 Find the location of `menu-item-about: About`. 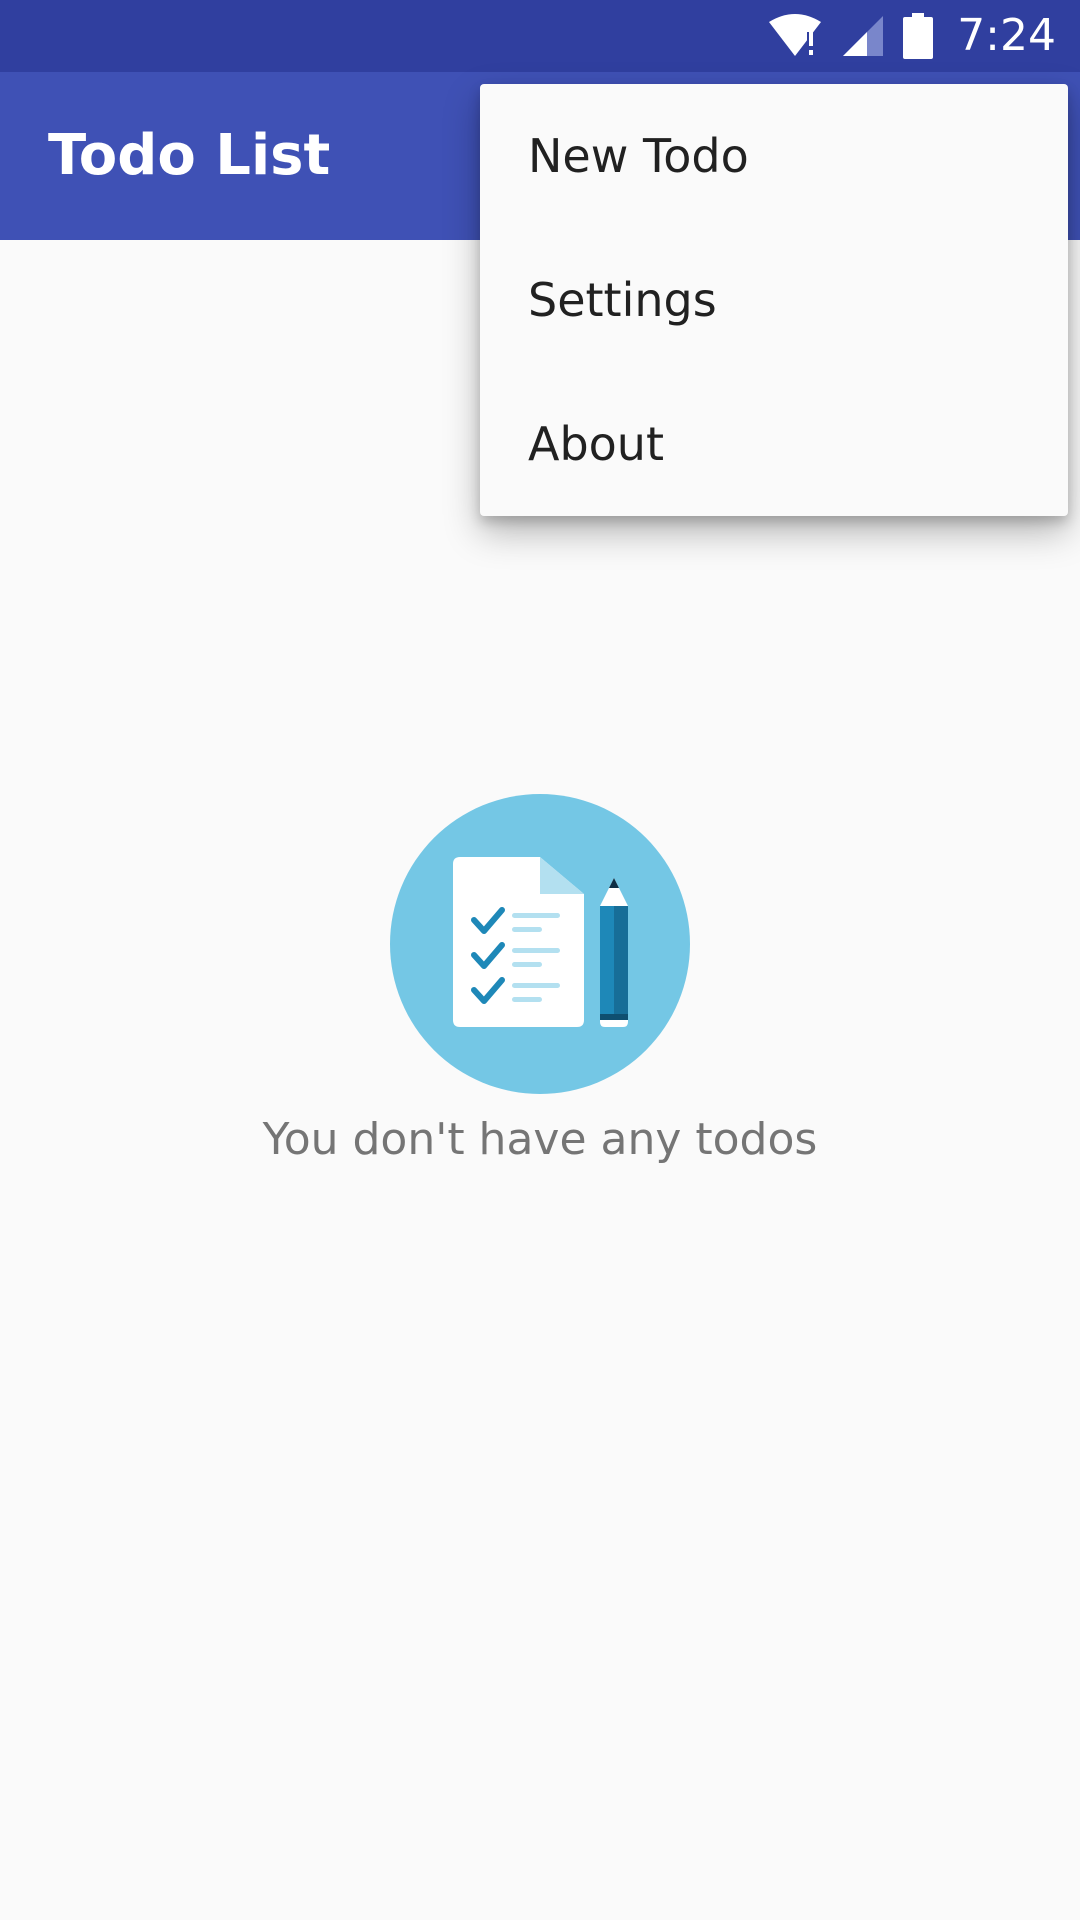

menu-item-about: About is located at coordinates (774, 444).